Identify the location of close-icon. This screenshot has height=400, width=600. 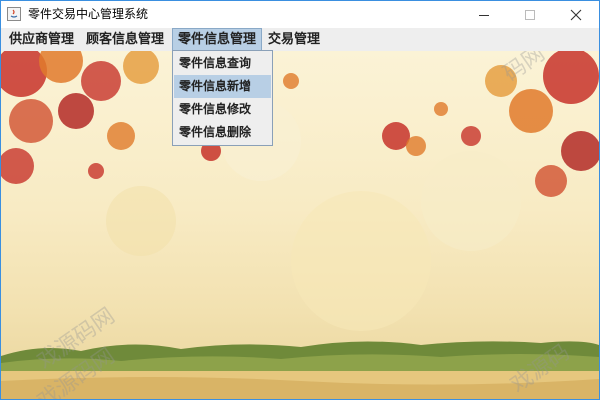
(576, 14).